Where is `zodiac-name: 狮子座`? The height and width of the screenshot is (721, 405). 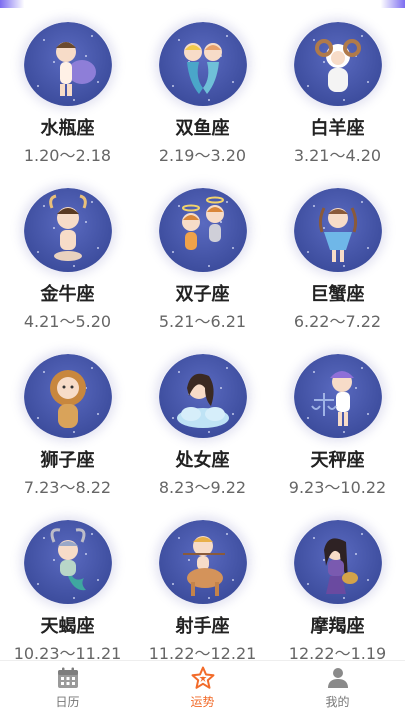
zodiac-name: 狮子座 is located at coordinates (67, 460).